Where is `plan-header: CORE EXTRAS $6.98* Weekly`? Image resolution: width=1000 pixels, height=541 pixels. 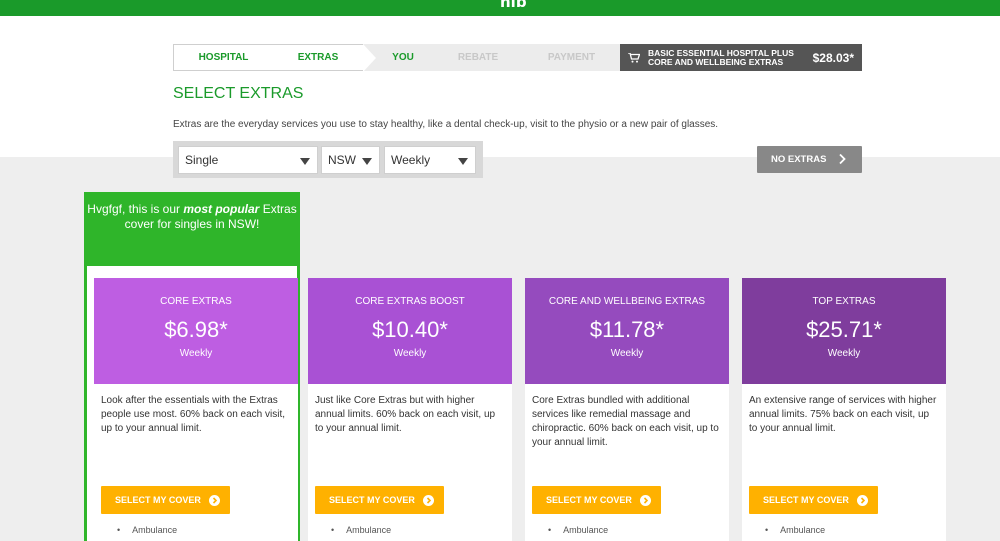
plan-header: CORE EXTRAS $6.98* Weekly is located at coordinates (196, 331).